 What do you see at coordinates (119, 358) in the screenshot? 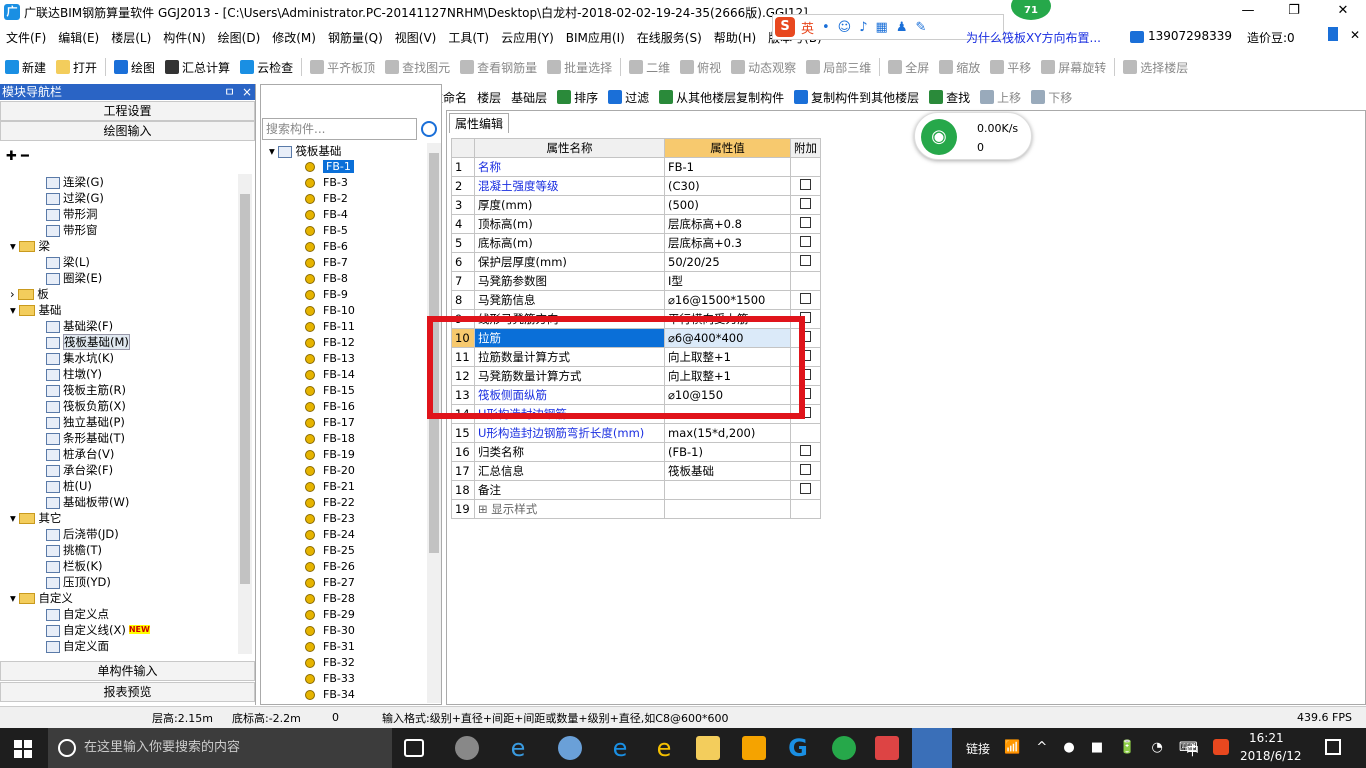
I see `tree-item: 集水坑(K)` at bounding box center [119, 358].